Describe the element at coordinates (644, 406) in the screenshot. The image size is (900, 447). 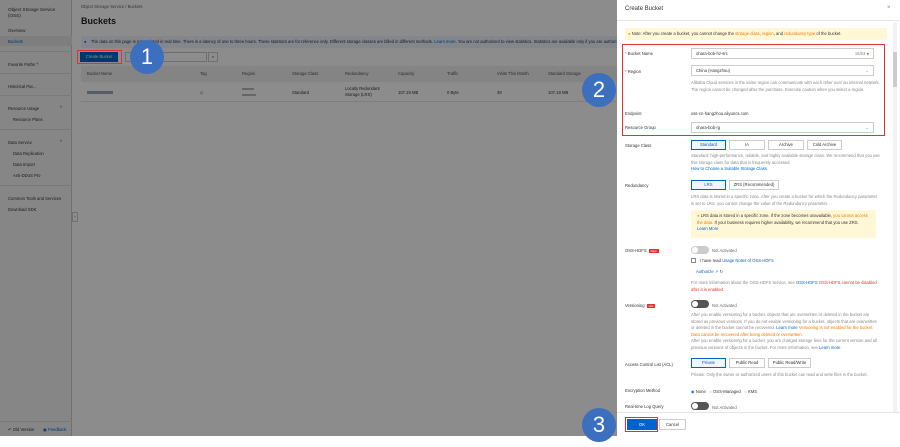
I see `log-query-label: Real-time Log Query` at that location.